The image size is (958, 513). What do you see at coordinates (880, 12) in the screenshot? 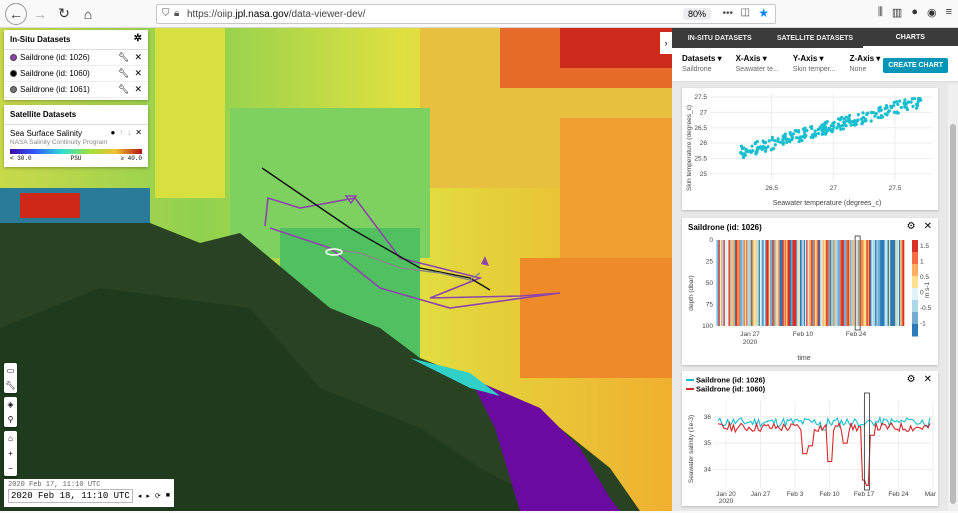
I see `library-icon: ⫼` at bounding box center [880, 12].